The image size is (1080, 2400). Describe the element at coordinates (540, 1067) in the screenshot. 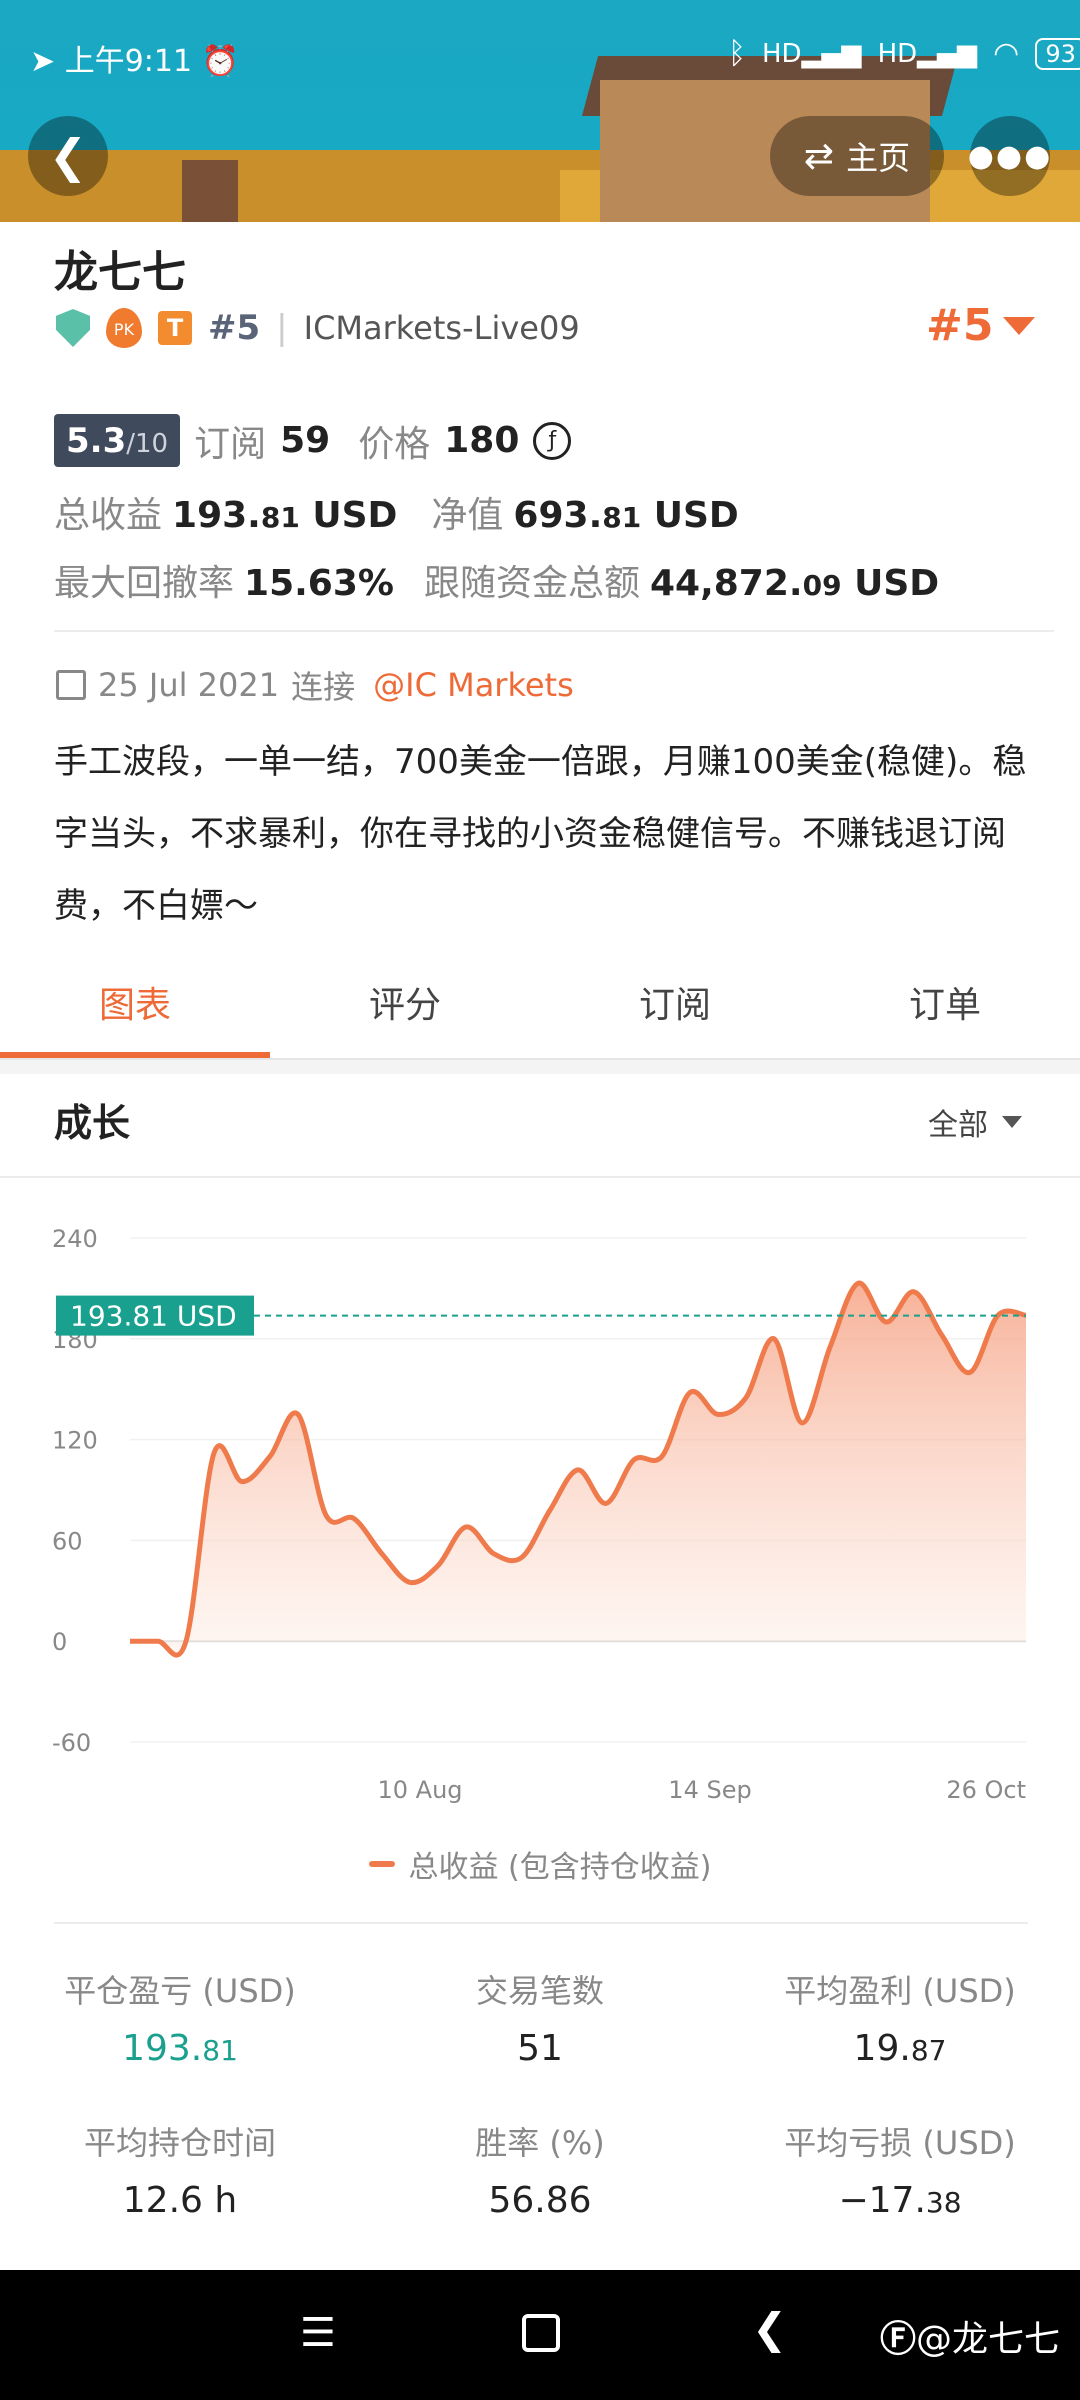

I see `section-gap` at that location.